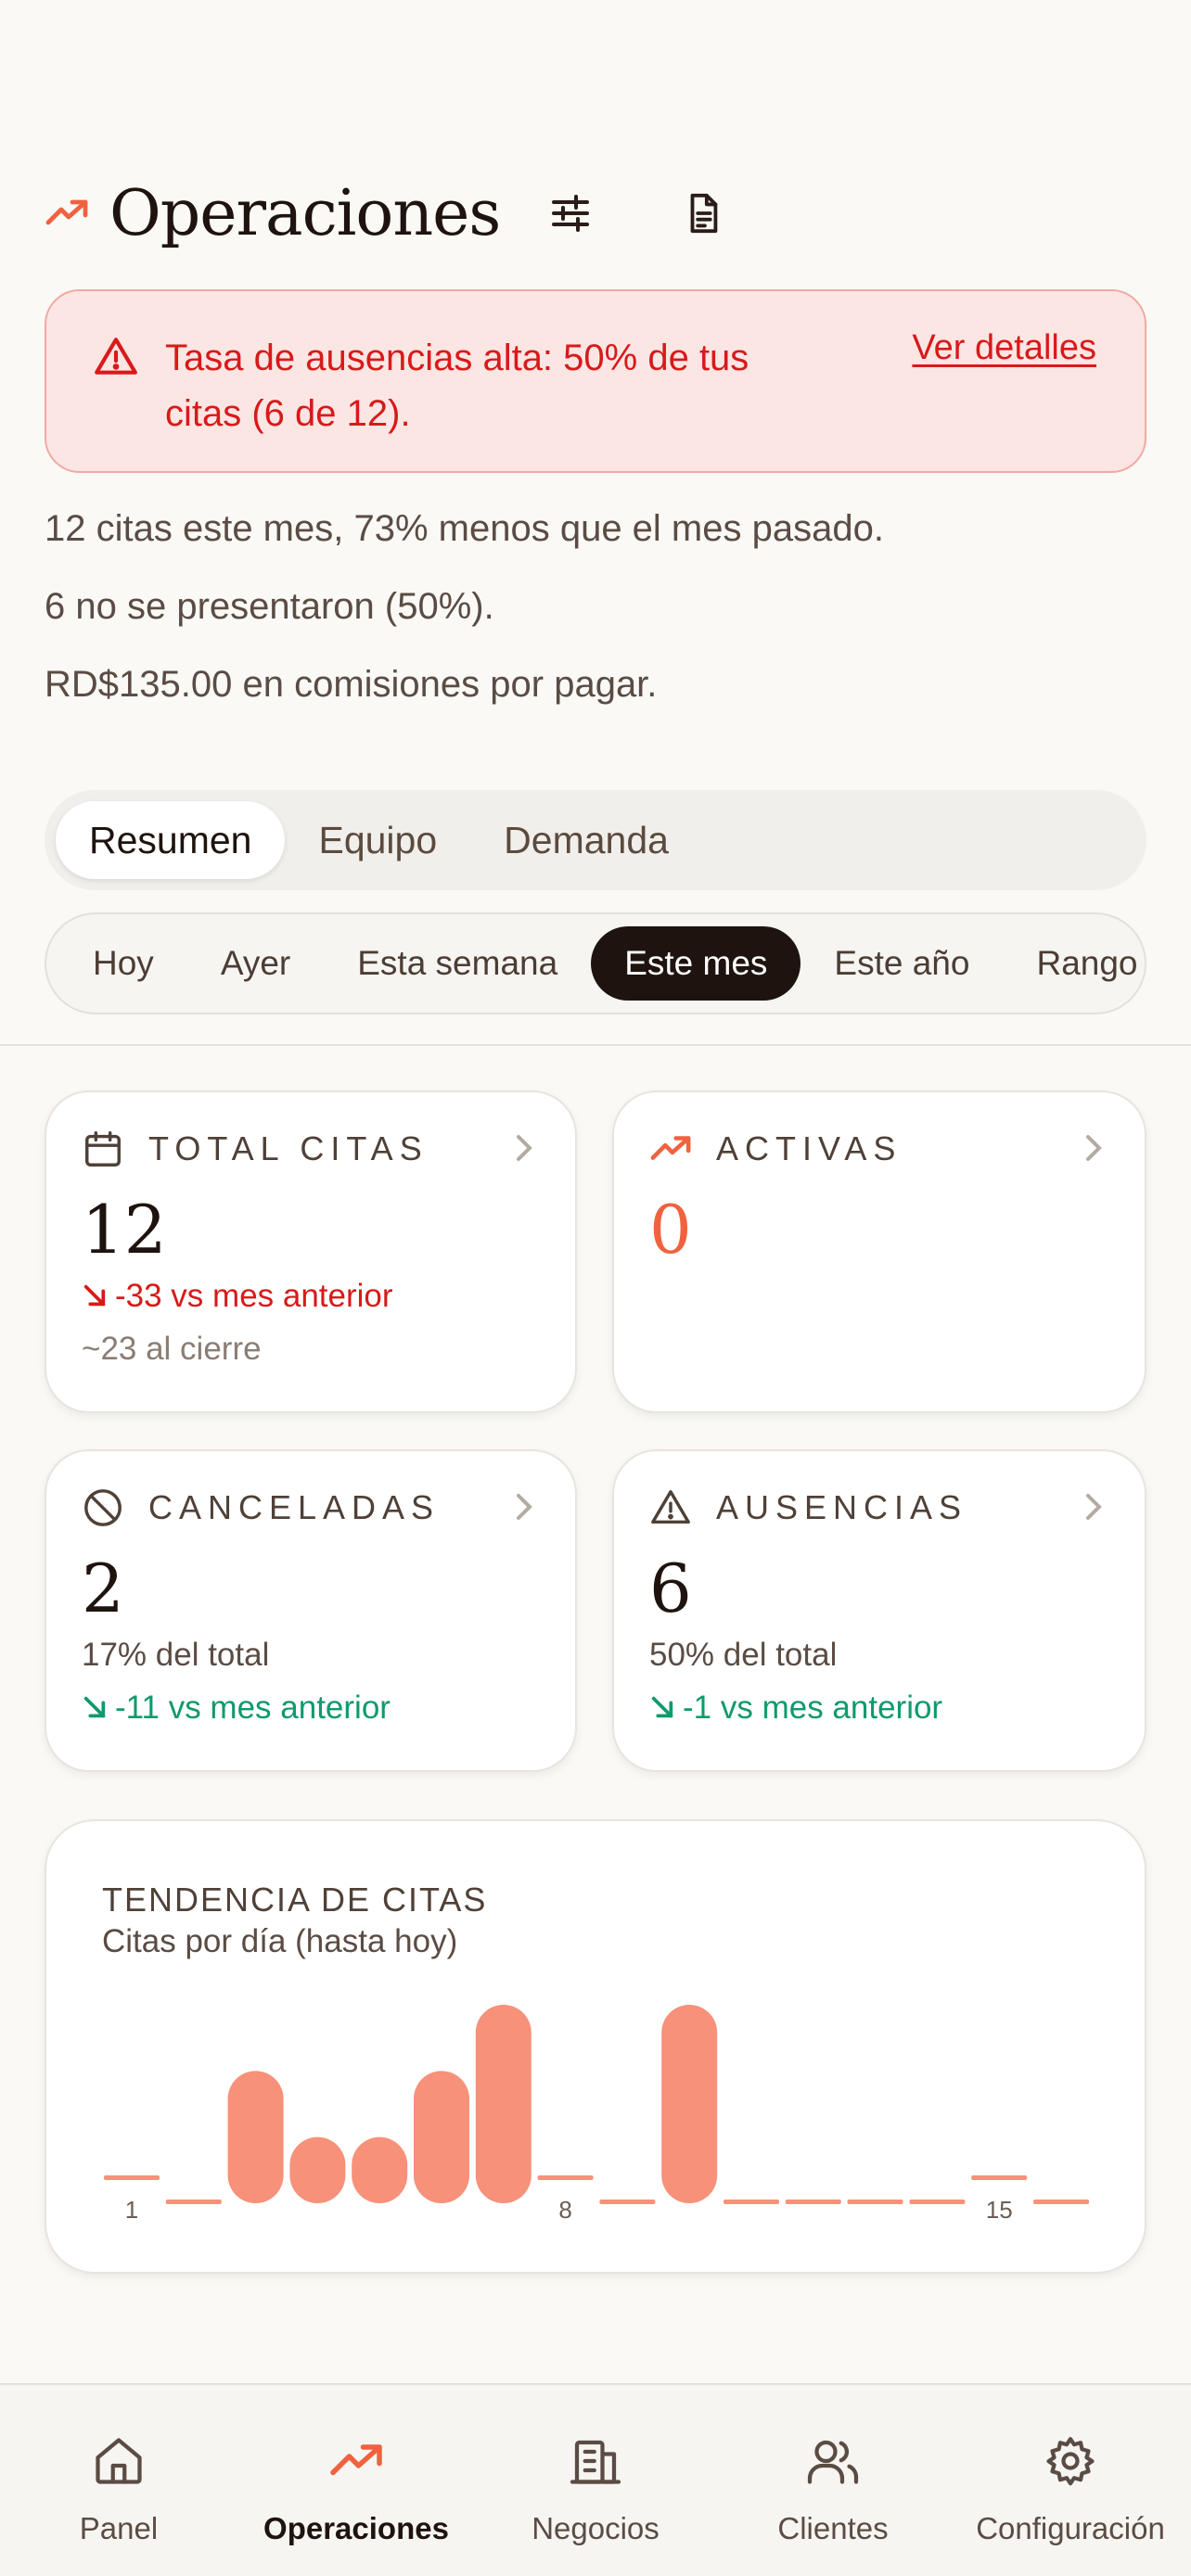 This screenshot has width=1191, height=2576. What do you see at coordinates (254, 1296) in the screenshot?
I see `stat-delta-text: -33 vs mes anterior` at bounding box center [254, 1296].